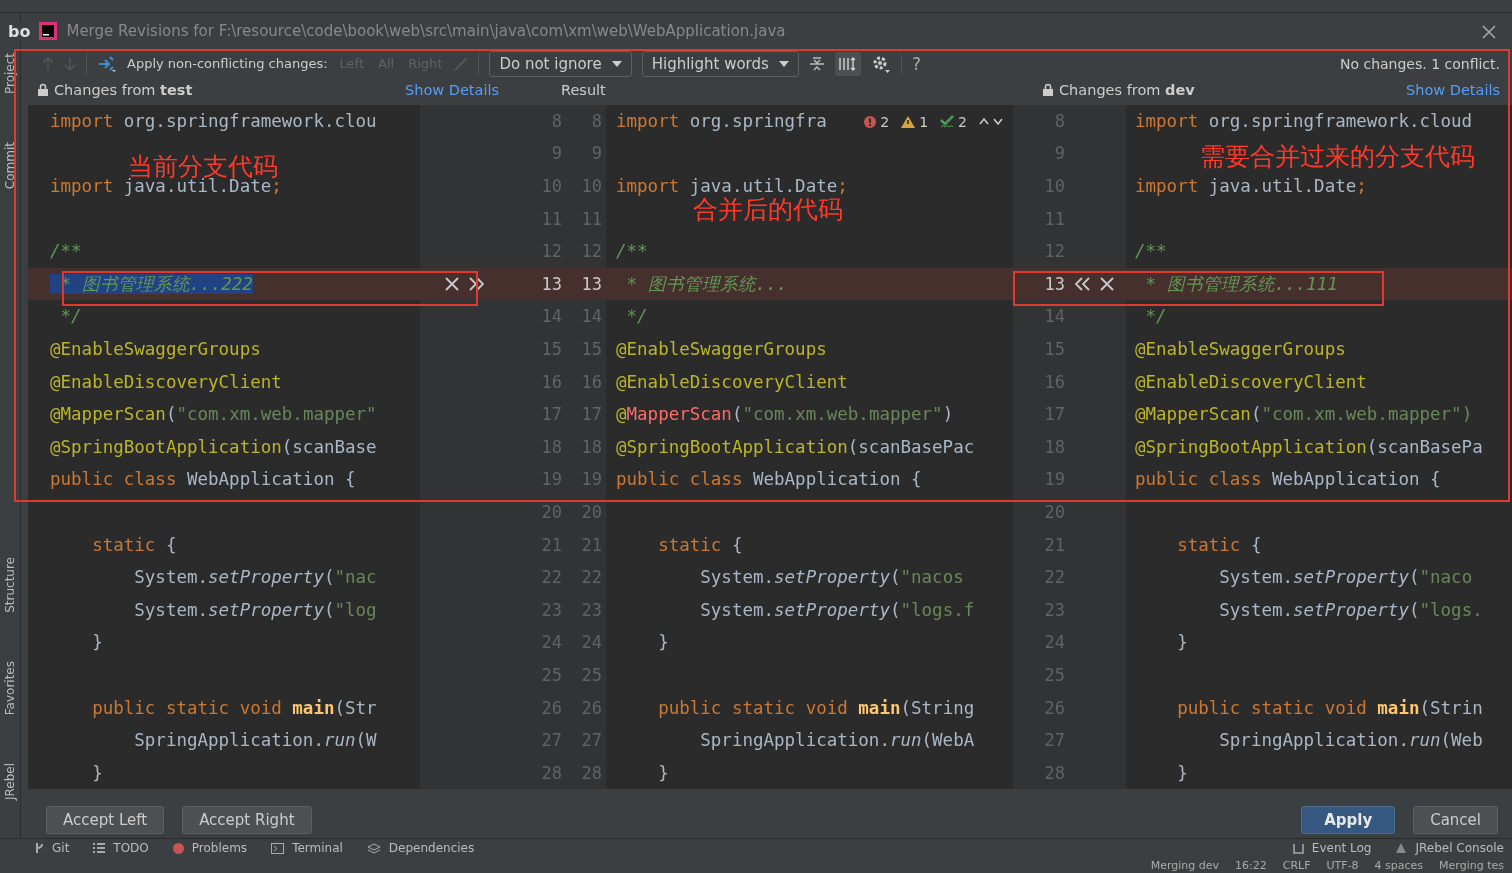 Image resolution: width=1512 pixels, height=873 pixels. Describe the element at coordinates (1455, 819) in the screenshot. I see `dialog-button: Cancel` at that location.